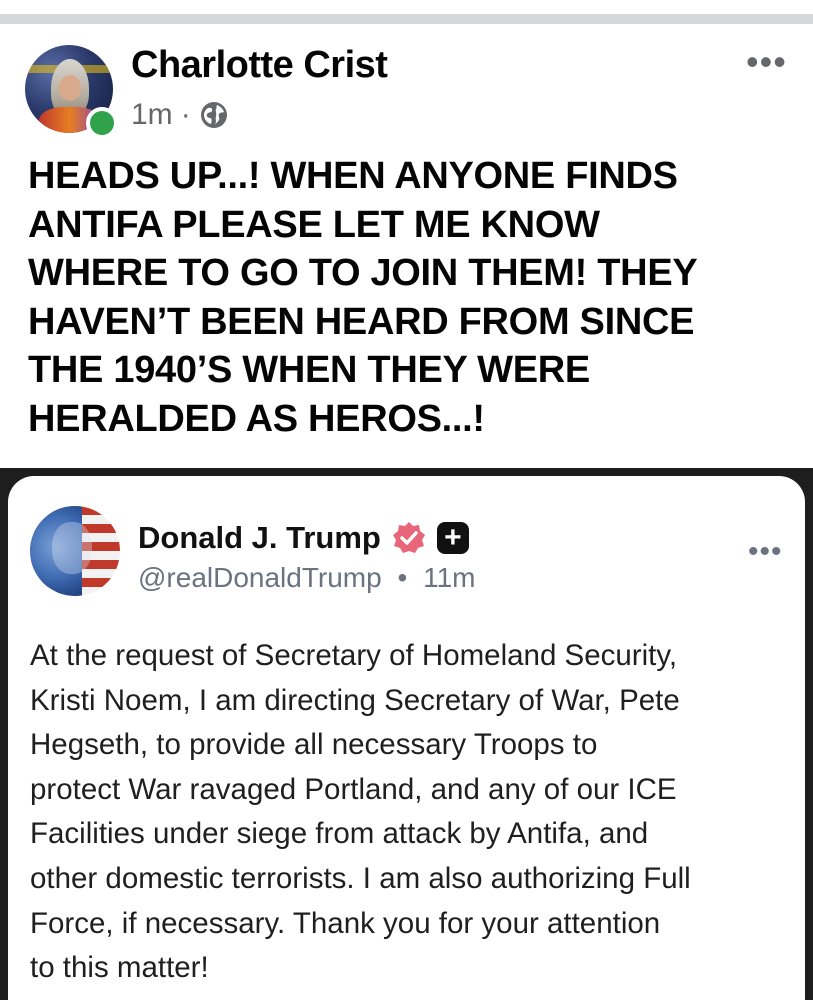 The image size is (813, 1000). I want to click on embedded-author-avatar, so click(75, 551).